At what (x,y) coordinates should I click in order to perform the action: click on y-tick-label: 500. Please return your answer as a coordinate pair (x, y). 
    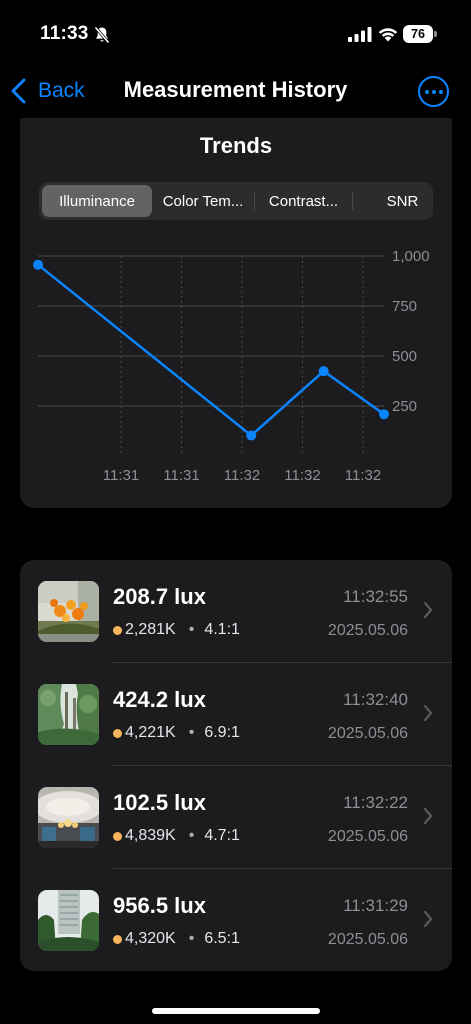
    Looking at the image, I should click on (404, 356).